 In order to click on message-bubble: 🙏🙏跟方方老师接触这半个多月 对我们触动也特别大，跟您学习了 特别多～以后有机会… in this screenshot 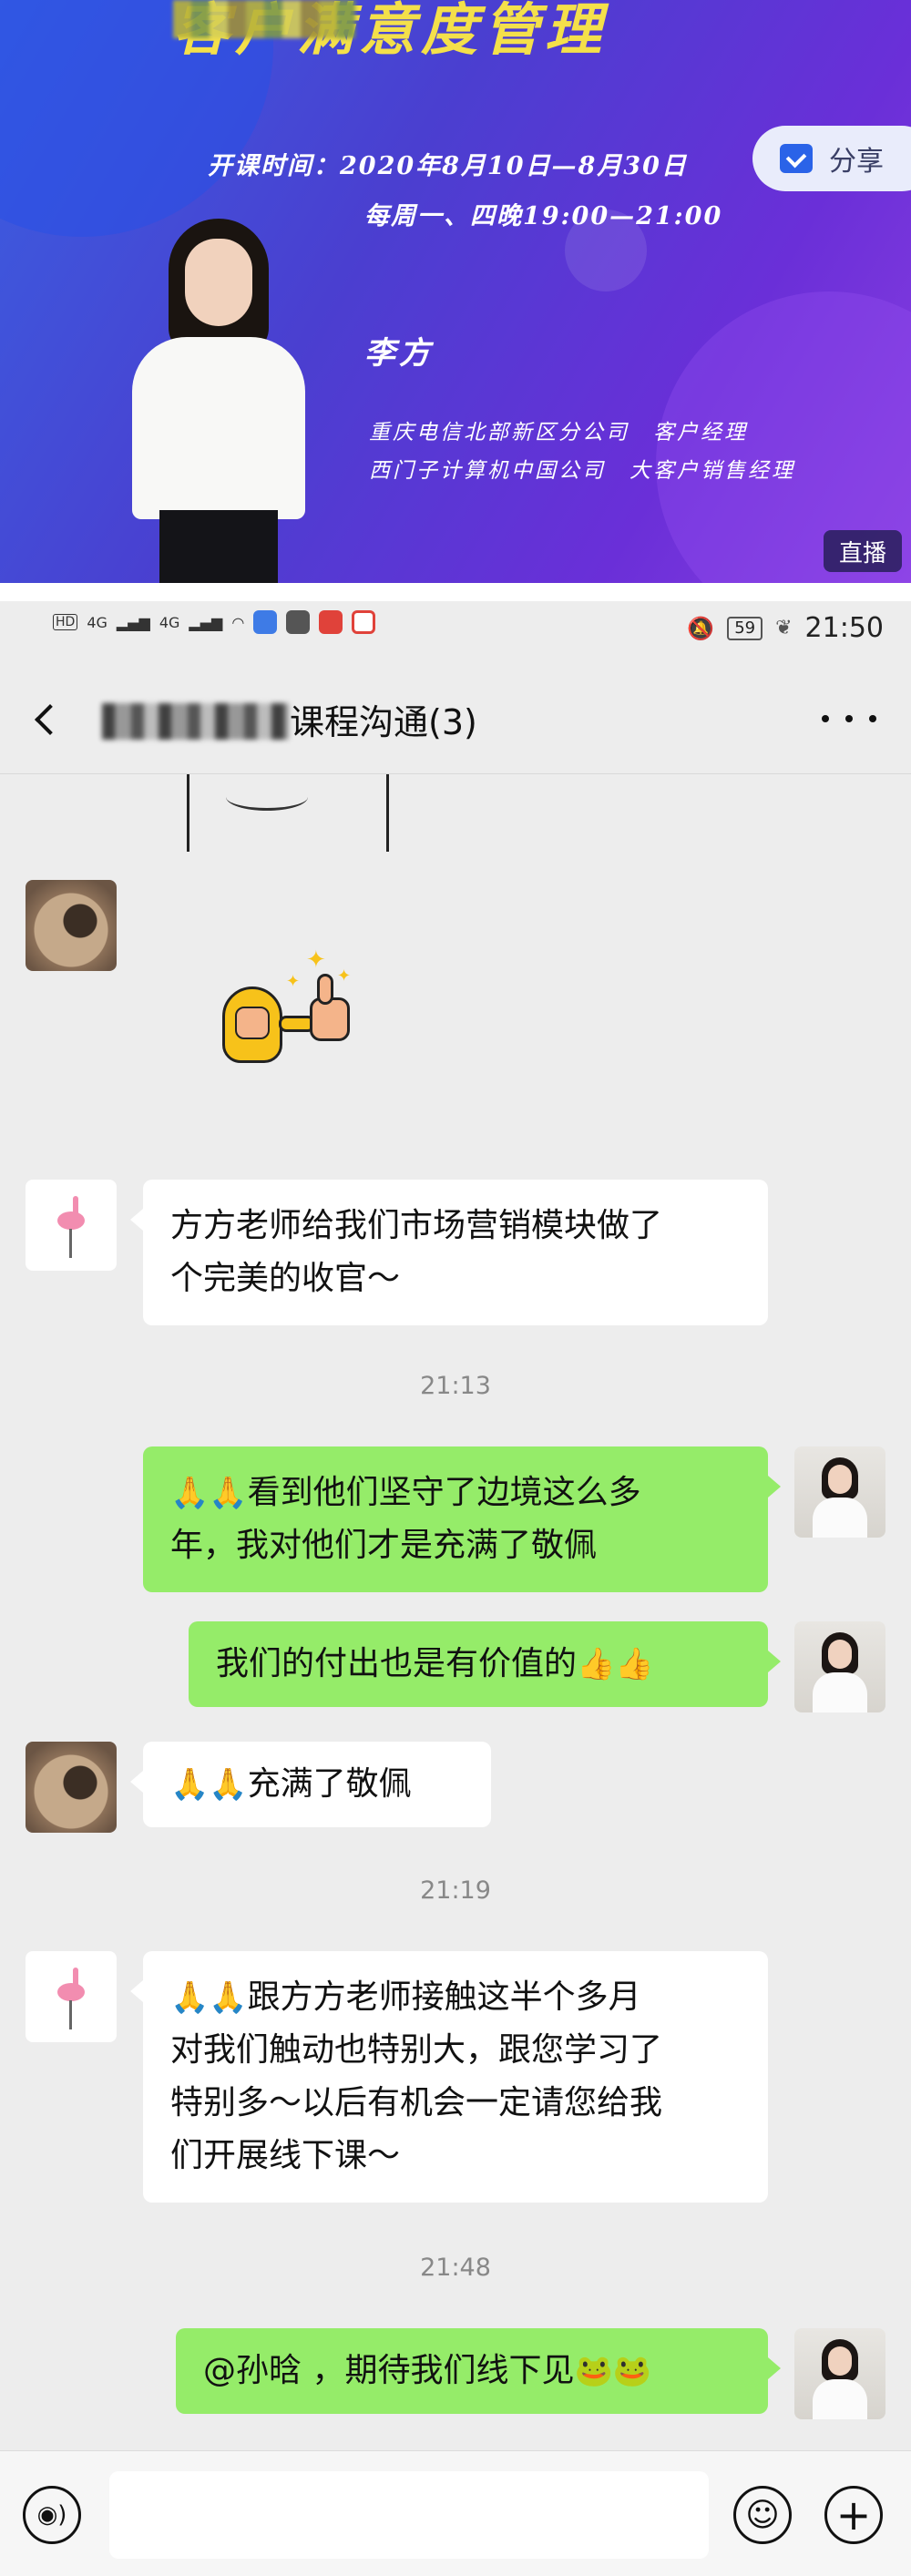, I will do `click(449, 2077)`.